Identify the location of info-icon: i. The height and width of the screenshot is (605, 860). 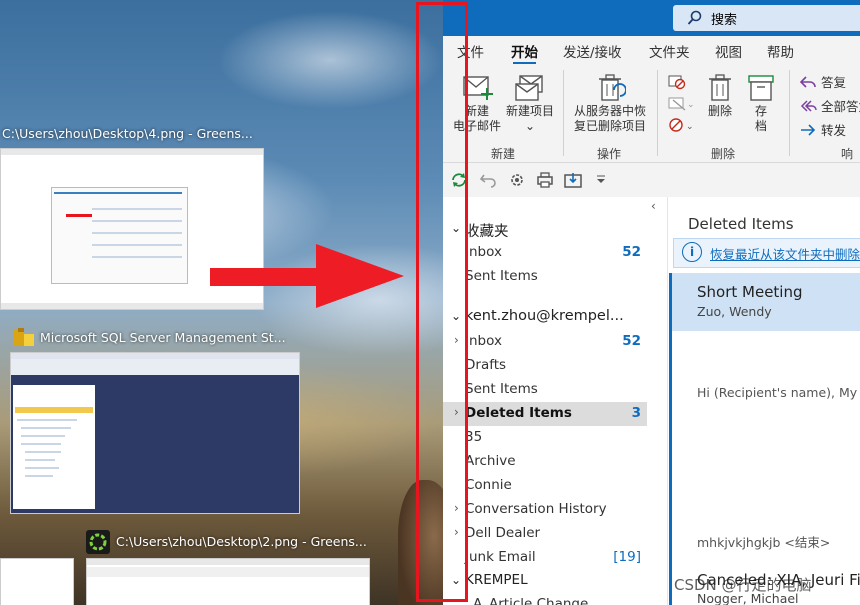
(692, 252).